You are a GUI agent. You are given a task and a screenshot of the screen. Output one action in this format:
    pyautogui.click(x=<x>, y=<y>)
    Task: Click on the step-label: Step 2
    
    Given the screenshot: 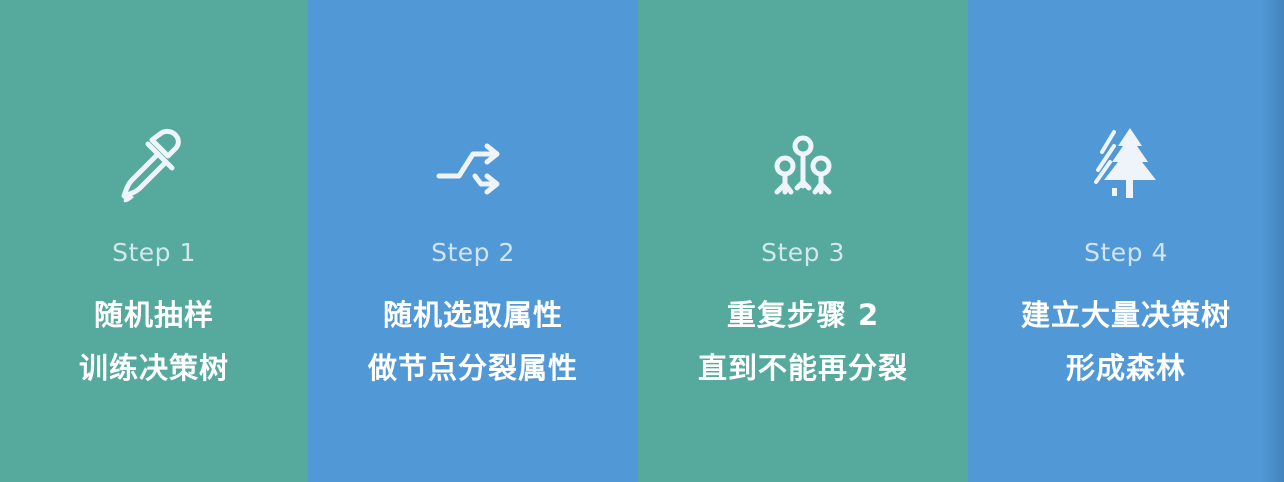 What is the action you would take?
    pyautogui.click(x=473, y=252)
    